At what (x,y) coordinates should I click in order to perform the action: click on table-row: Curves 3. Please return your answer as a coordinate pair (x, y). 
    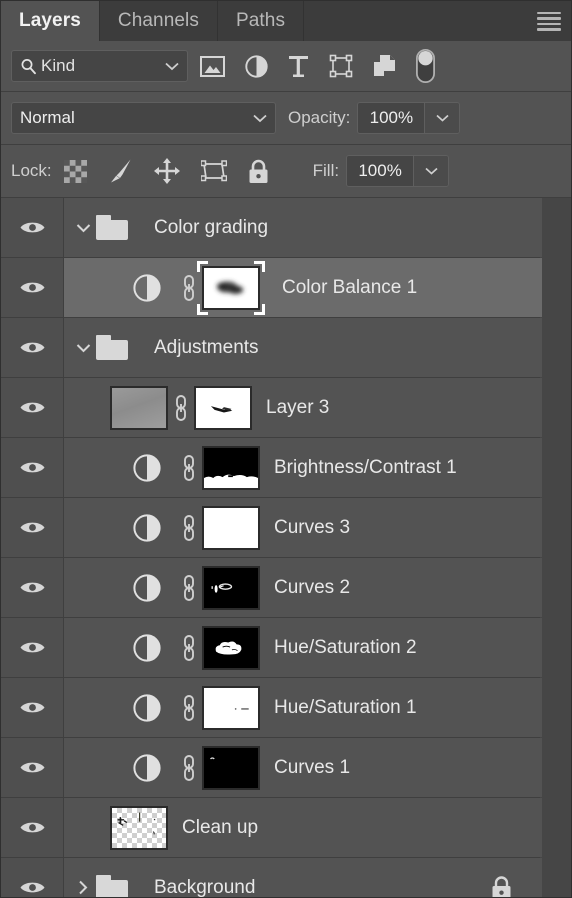
    Looking at the image, I should click on (271, 528).